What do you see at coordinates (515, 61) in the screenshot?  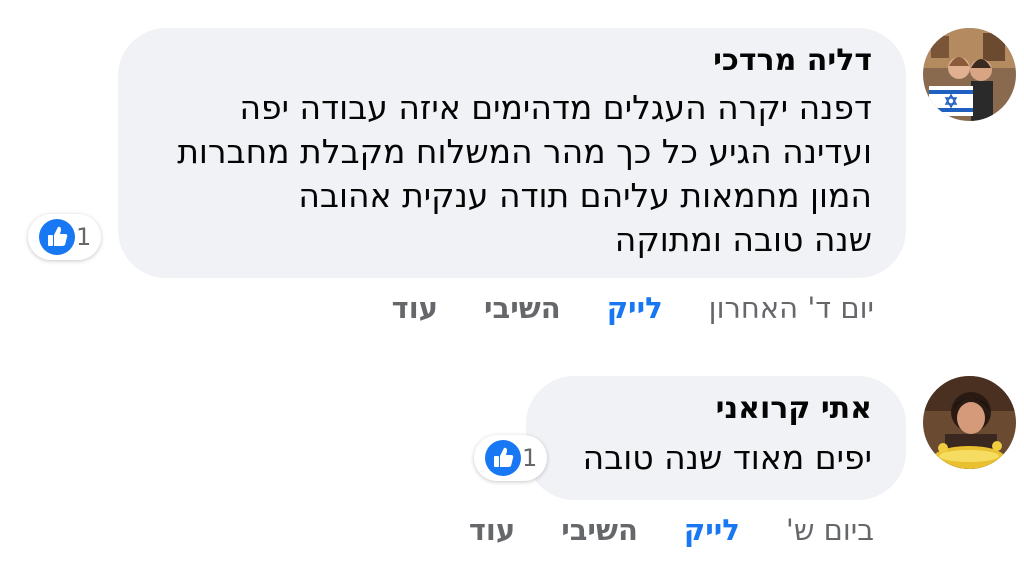 I see `comment-author: דליה מרדכי` at bounding box center [515, 61].